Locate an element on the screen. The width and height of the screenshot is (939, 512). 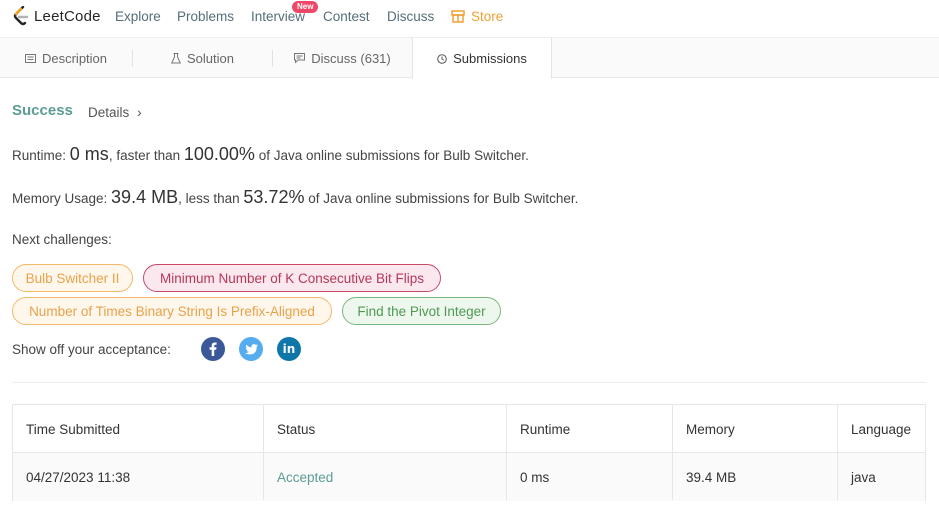
new-badge: New is located at coordinates (305, 7).